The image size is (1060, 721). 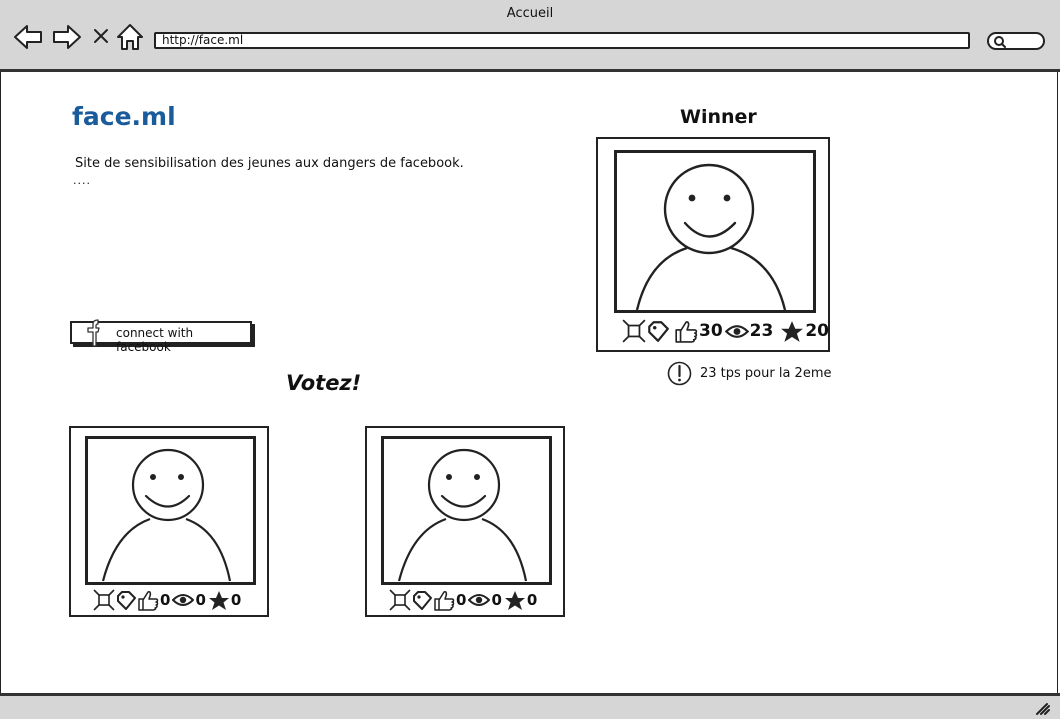 I want to click on view-count: 23, so click(x=761, y=331).